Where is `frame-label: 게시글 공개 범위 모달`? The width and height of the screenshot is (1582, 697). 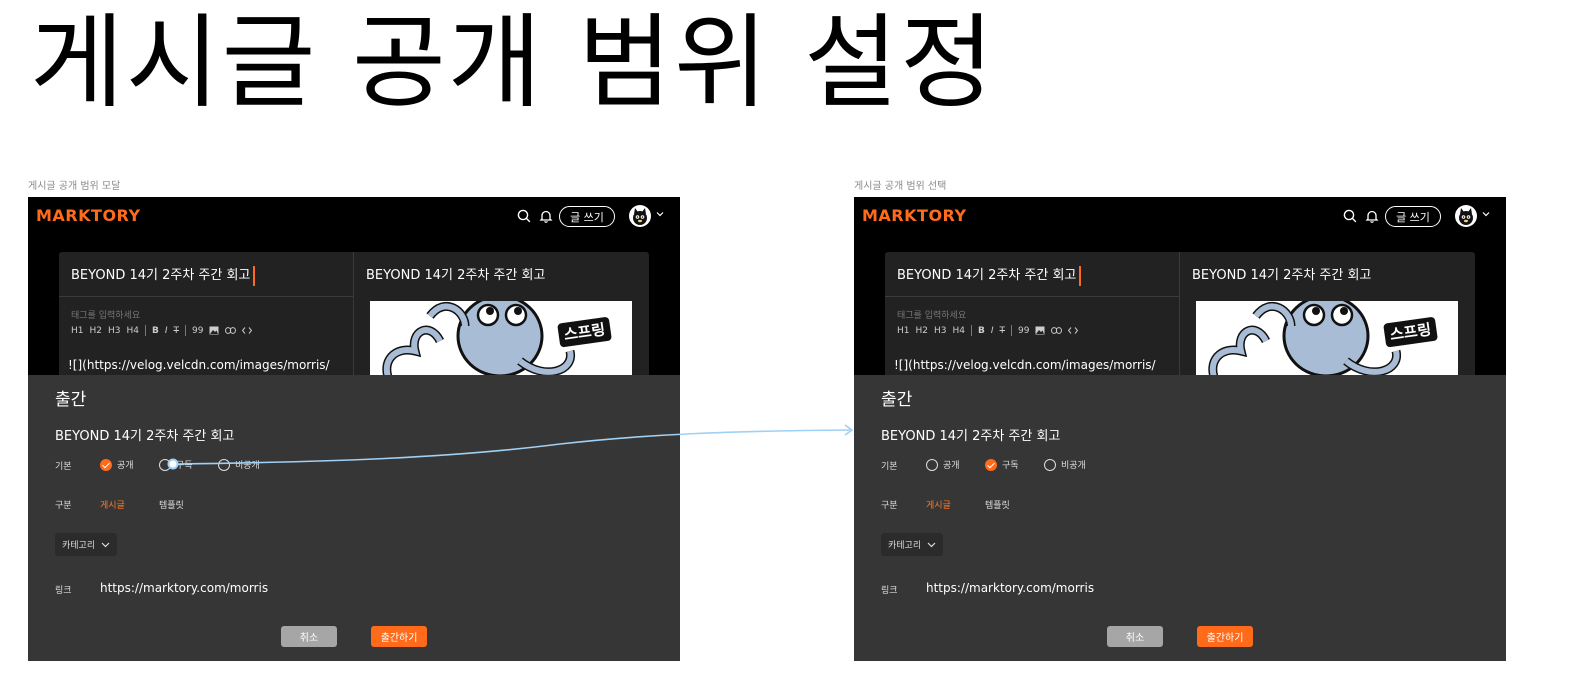 frame-label: 게시글 공개 범위 모달 is located at coordinates (74, 186).